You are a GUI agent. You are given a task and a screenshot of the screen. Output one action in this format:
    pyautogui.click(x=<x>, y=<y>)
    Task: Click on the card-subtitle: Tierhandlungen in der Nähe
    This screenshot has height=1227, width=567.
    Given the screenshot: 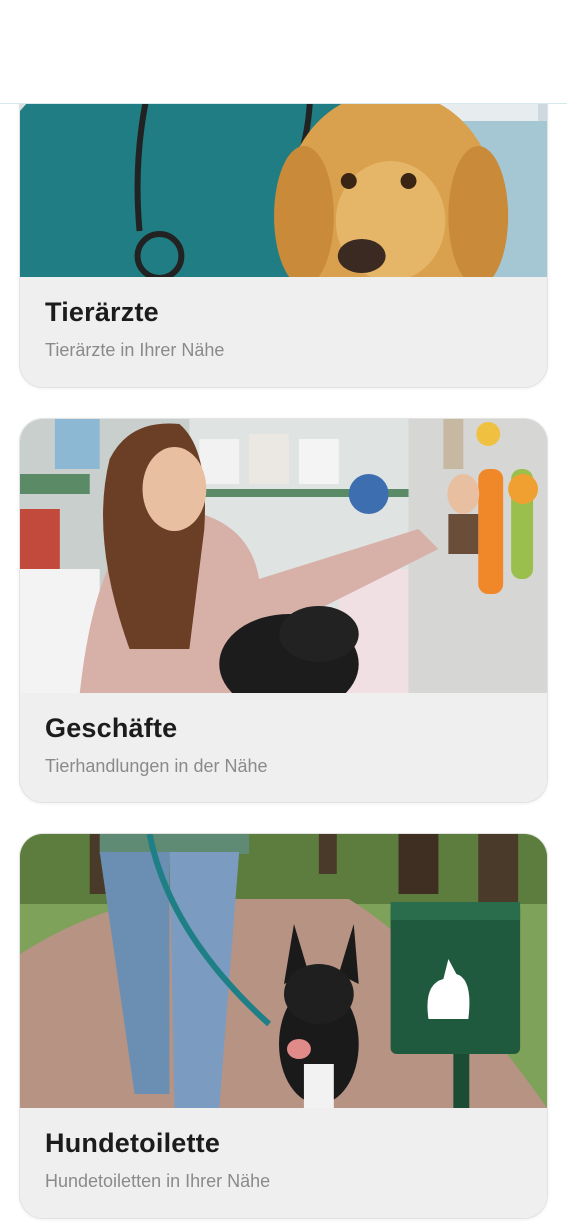 What is the action you would take?
    pyautogui.click(x=156, y=766)
    